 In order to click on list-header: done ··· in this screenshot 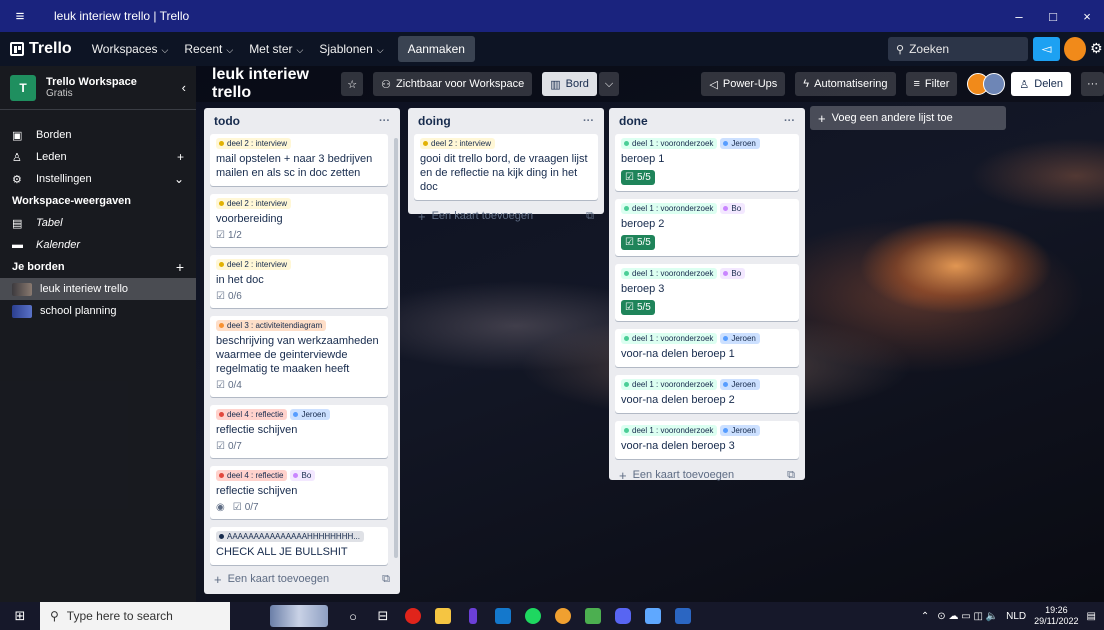, I will do `click(707, 121)`.